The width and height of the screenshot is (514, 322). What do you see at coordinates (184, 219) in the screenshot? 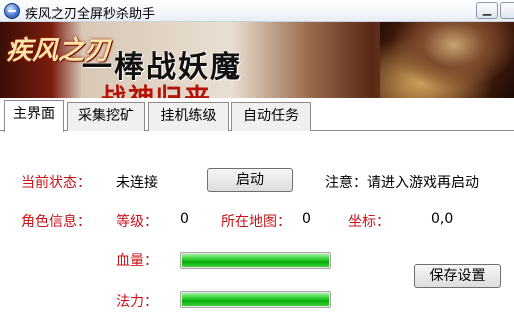
I see `level-value: 0` at bounding box center [184, 219].